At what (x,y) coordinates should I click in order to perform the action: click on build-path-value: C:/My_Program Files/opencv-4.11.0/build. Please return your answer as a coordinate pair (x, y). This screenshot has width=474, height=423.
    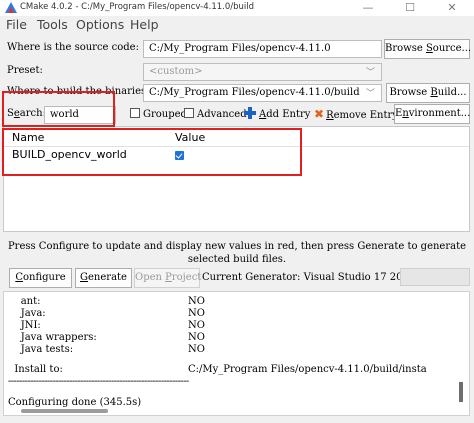
    Looking at the image, I should click on (254, 92).